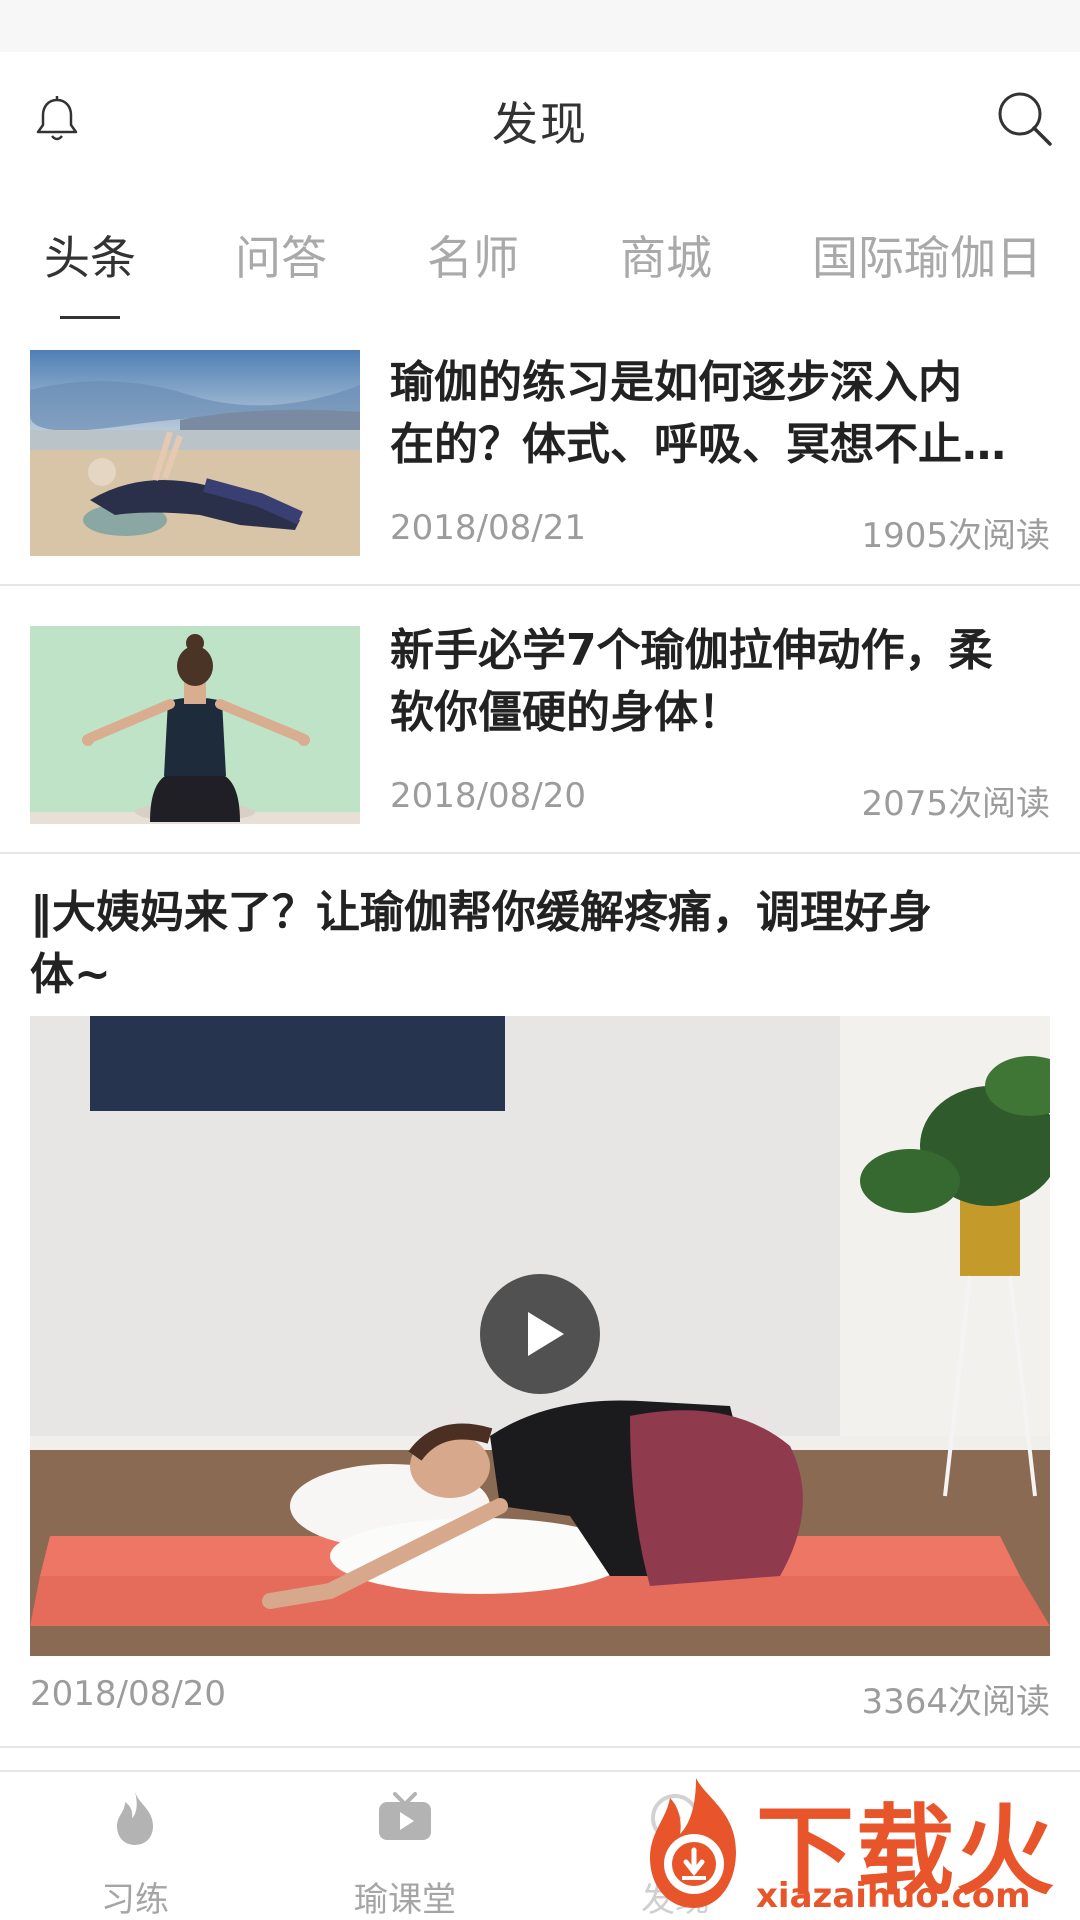 This screenshot has width=1080, height=1920. I want to click on nav-yoga-class: 瑜课堂, so click(405, 1846).